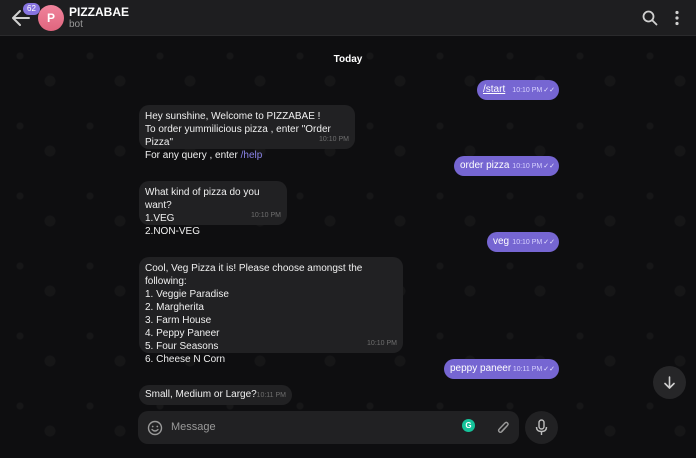 Image resolution: width=696 pixels, height=458 pixels. Describe the element at coordinates (348, 18) in the screenshot. I see `chat-header: 62 P PIZZABAE bot` at that location.